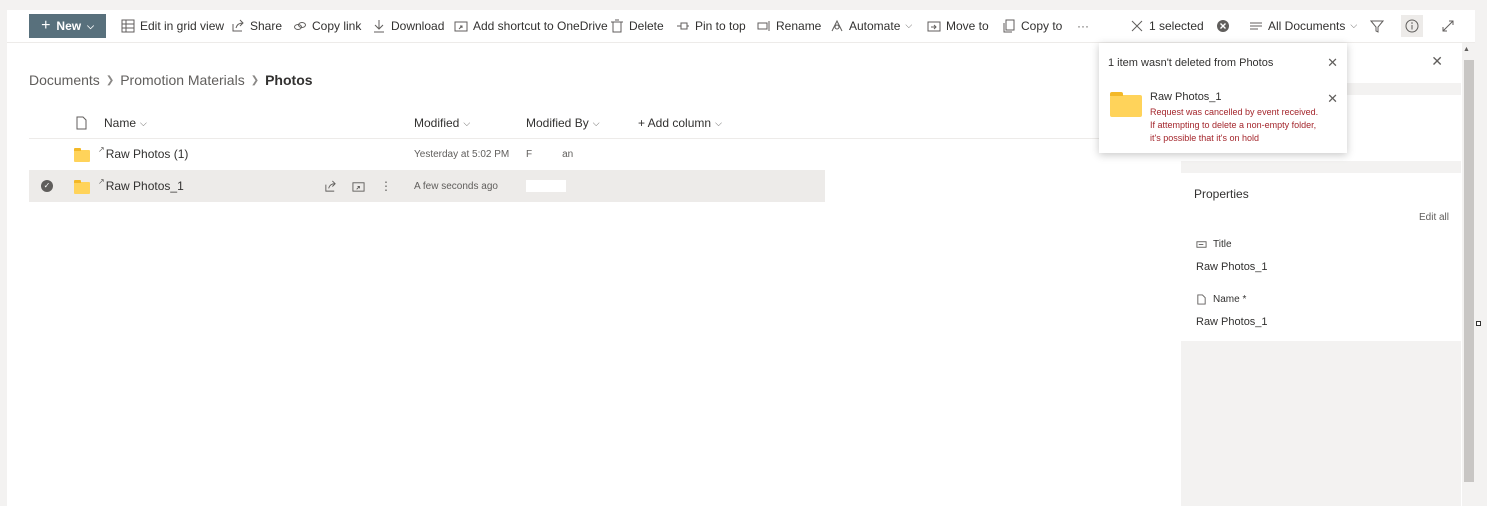  I want to click on row-name: Raw Photos (1), so click(147, 154).